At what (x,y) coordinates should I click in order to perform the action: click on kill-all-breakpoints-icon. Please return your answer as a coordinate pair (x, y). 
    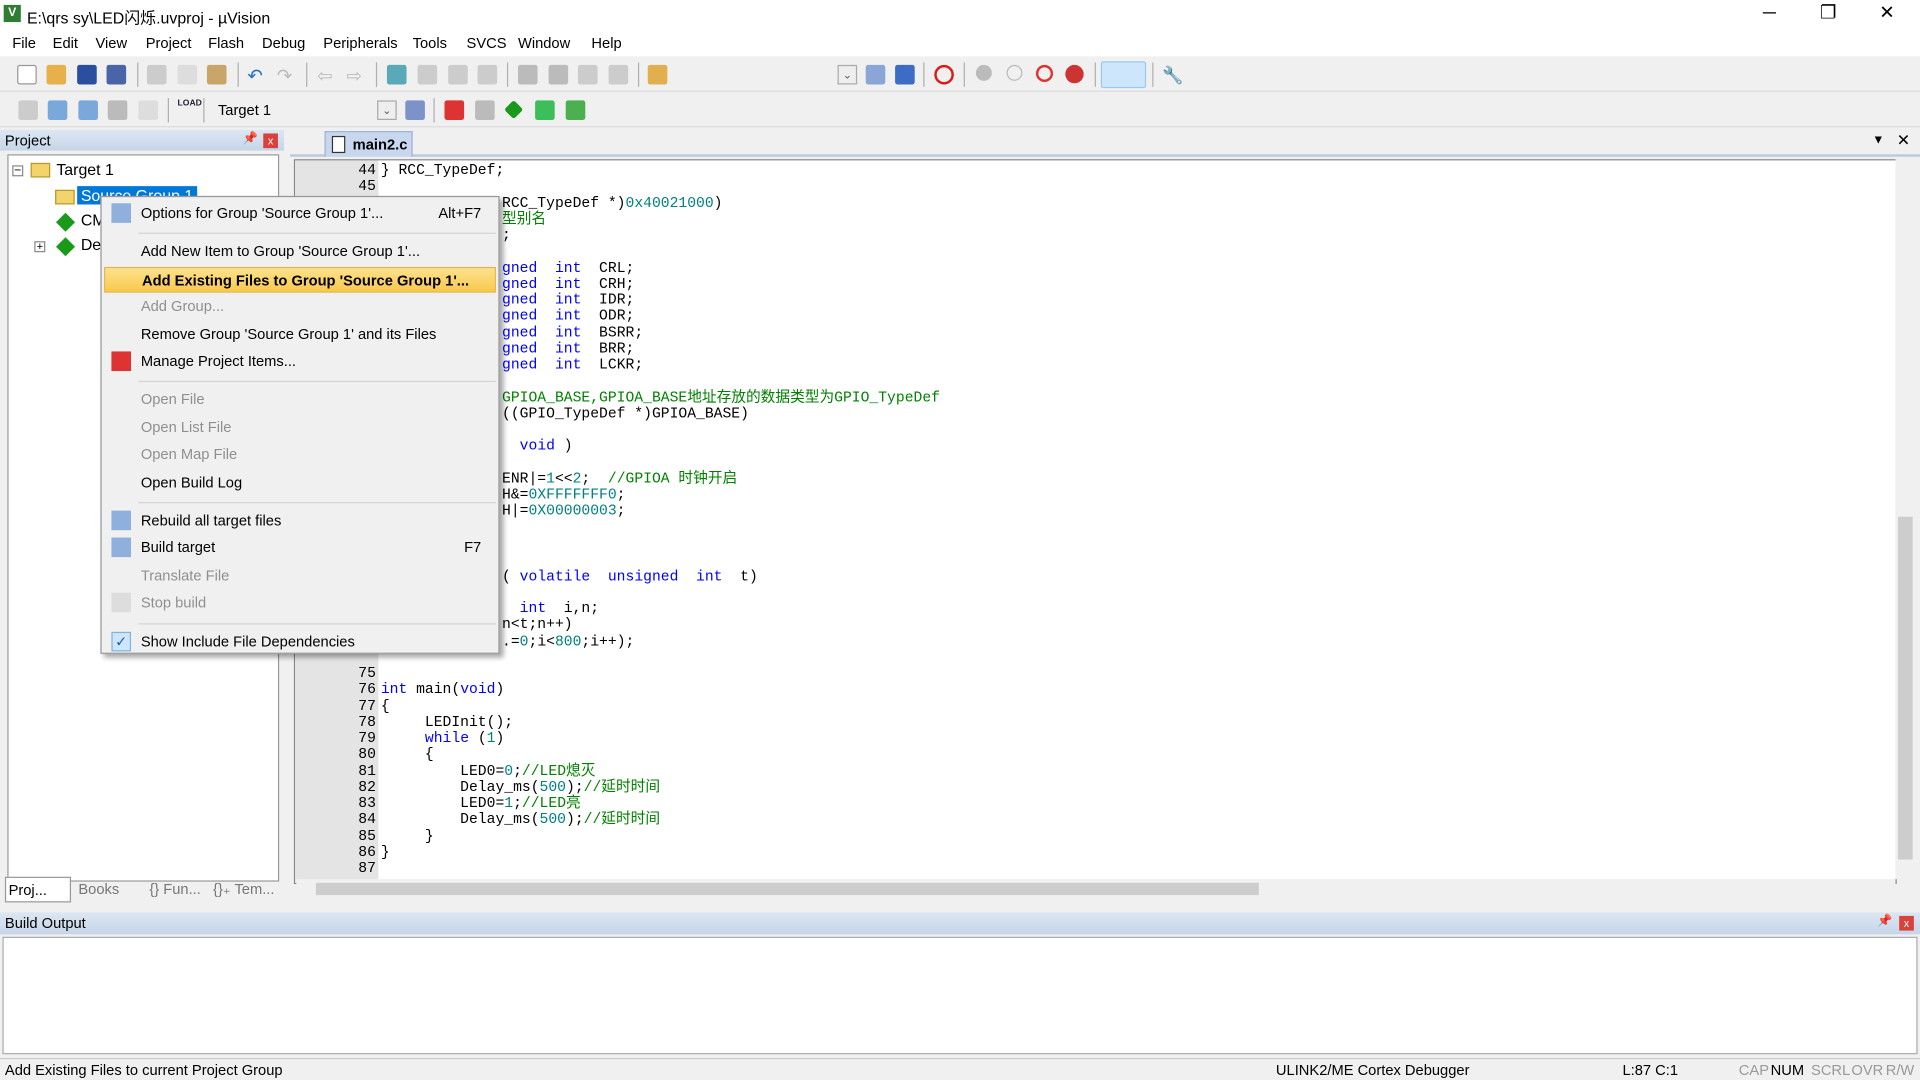
    Looking at the image, I should click on (1074, 74).